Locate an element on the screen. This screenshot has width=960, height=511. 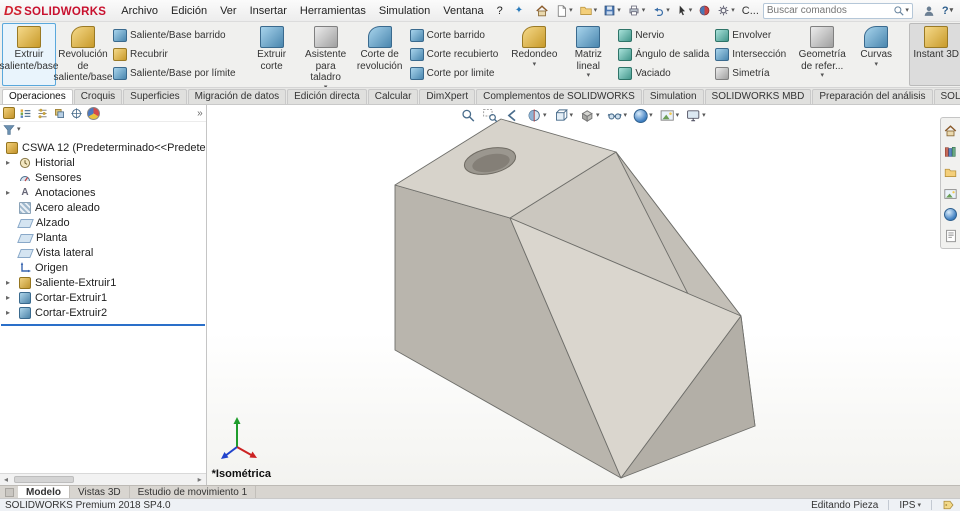
tree-item-anotaciones: Anotaciones is located at coordinates (103, 192).